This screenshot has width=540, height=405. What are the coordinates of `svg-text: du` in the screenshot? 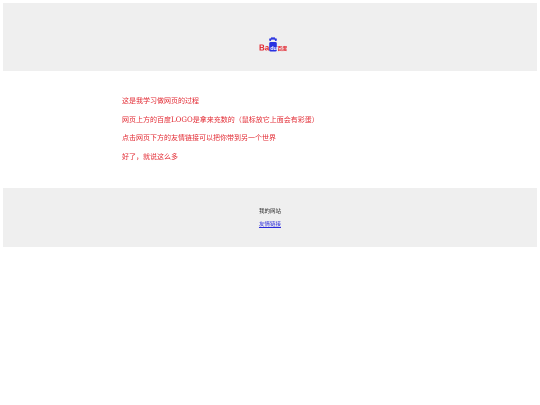 It's located at (273, 49).